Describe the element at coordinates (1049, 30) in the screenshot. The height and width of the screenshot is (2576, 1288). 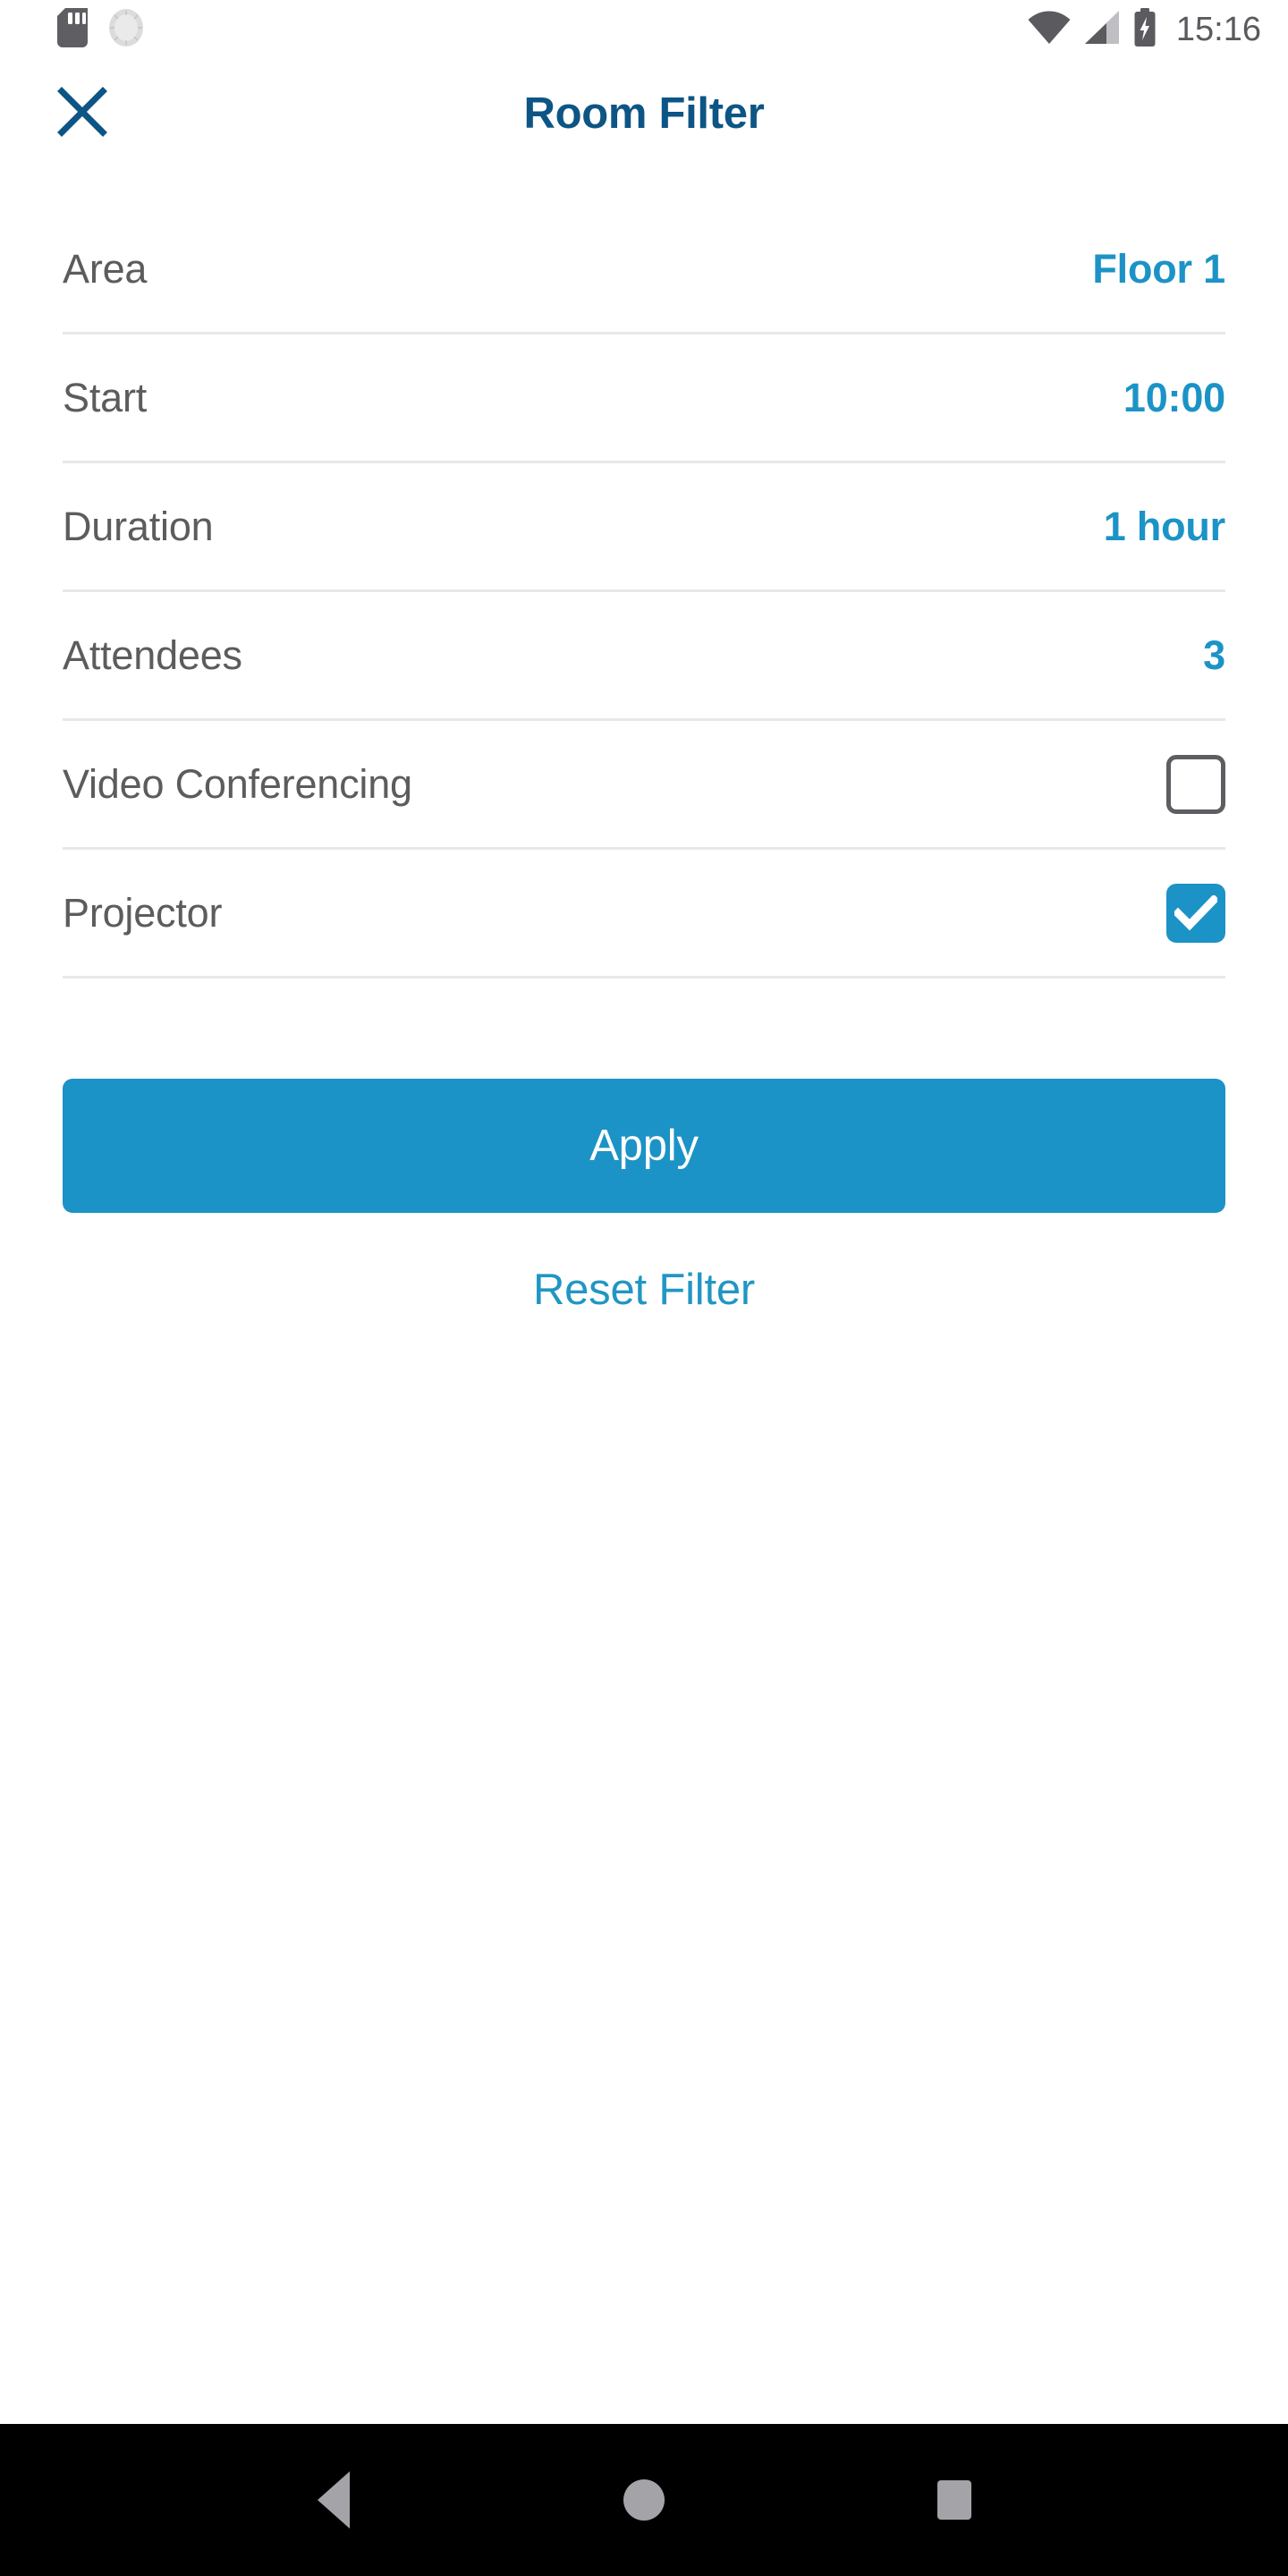
I see `wifi-icon` at that location.